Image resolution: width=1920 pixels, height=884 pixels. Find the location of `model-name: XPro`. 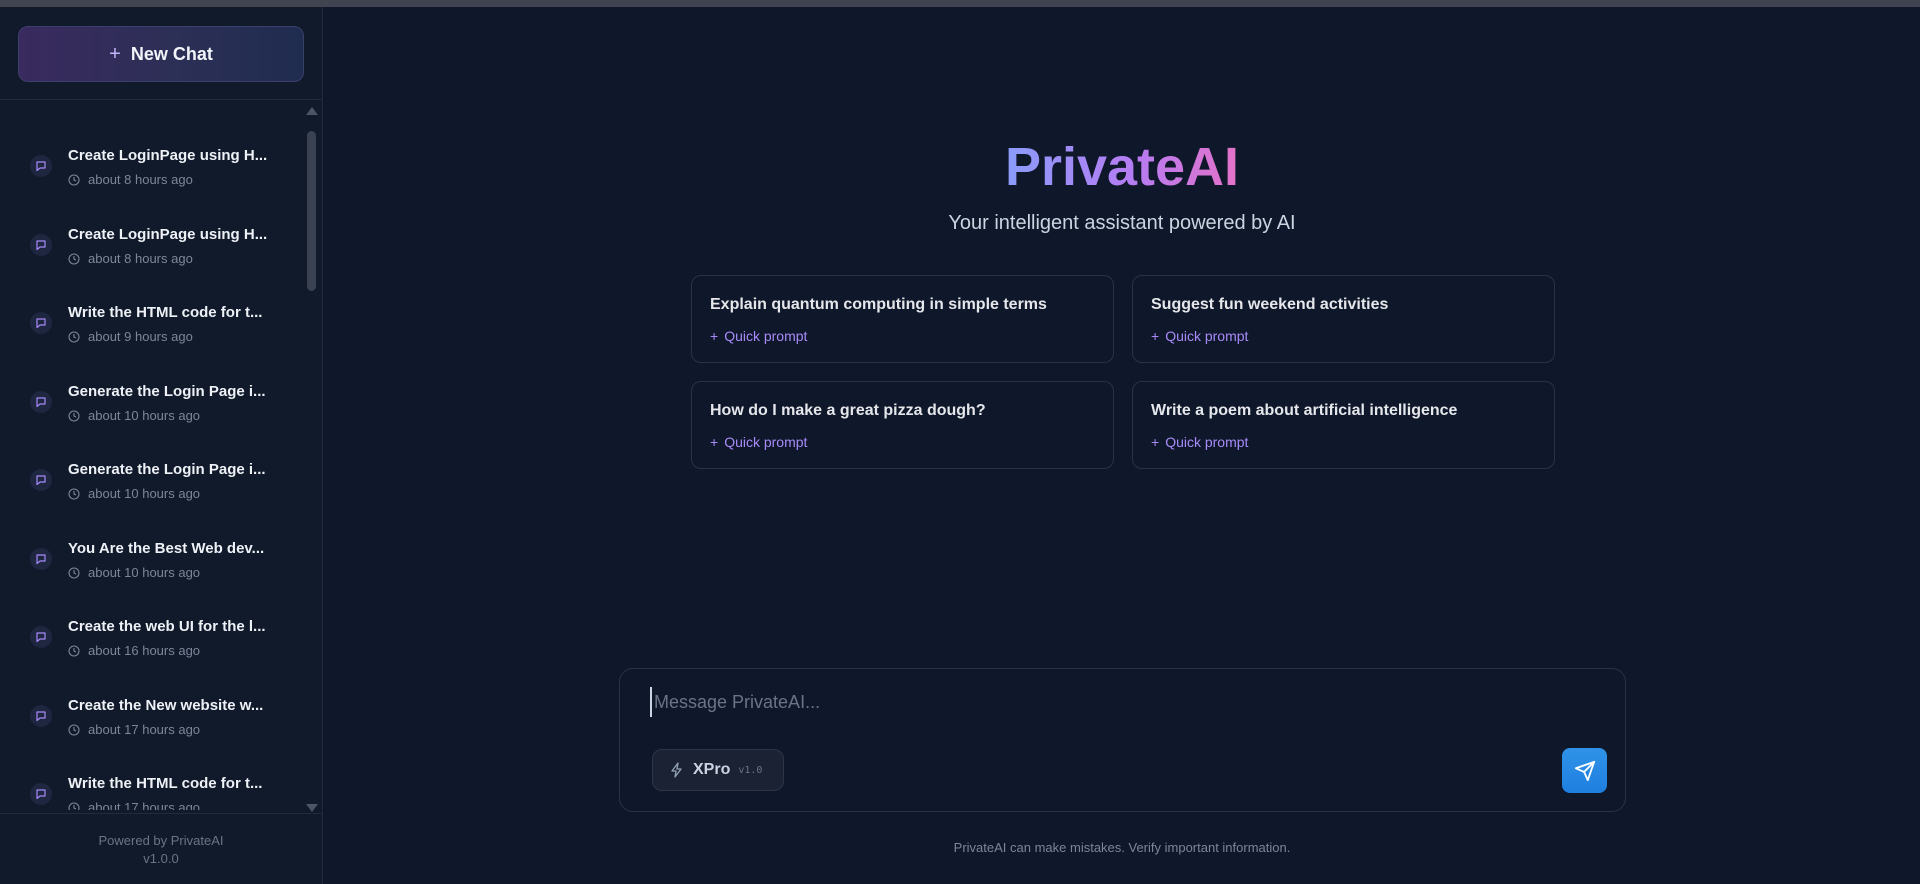

model-name: XPro is located at coordinates (712, 769).